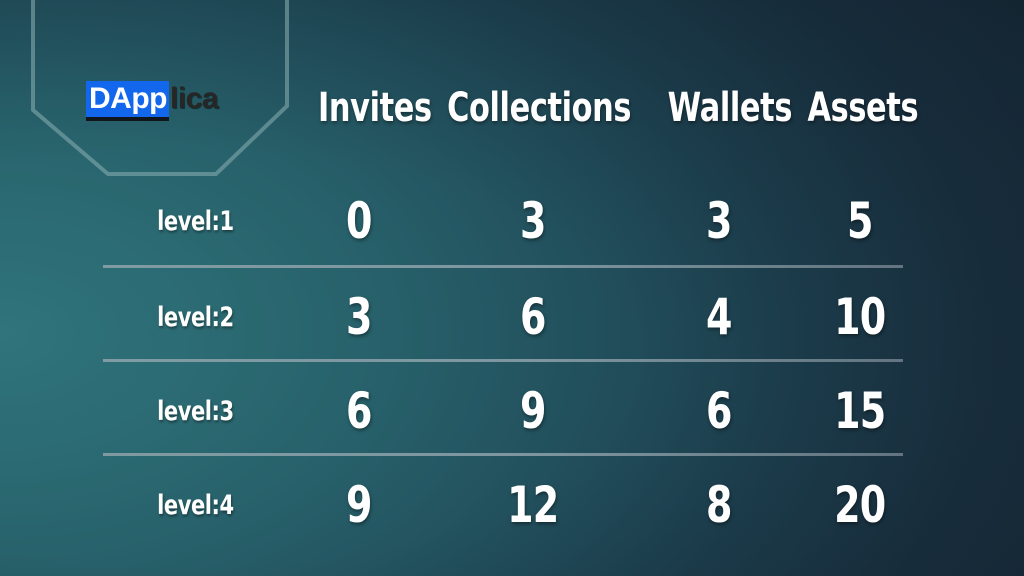 This screenshot has width=1024, height=576. What do you see at coordinates (539, 108) in the screenshot?
I see `column-header-collections: Collections` at bounding box center [539, 108].